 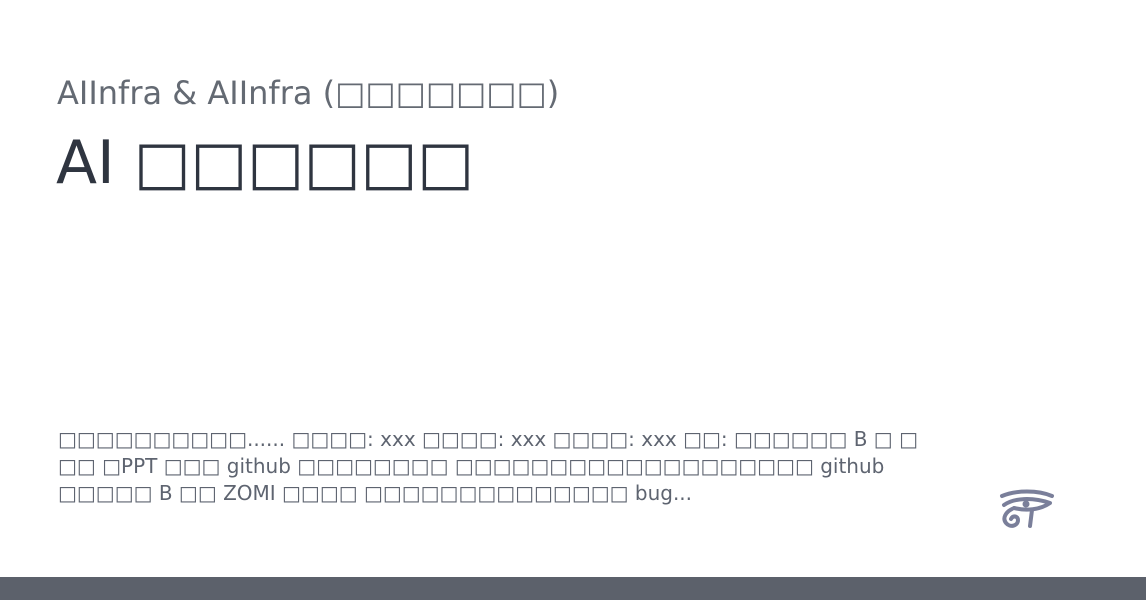 I want to click on footer-bar, so click(x=573, y=588).